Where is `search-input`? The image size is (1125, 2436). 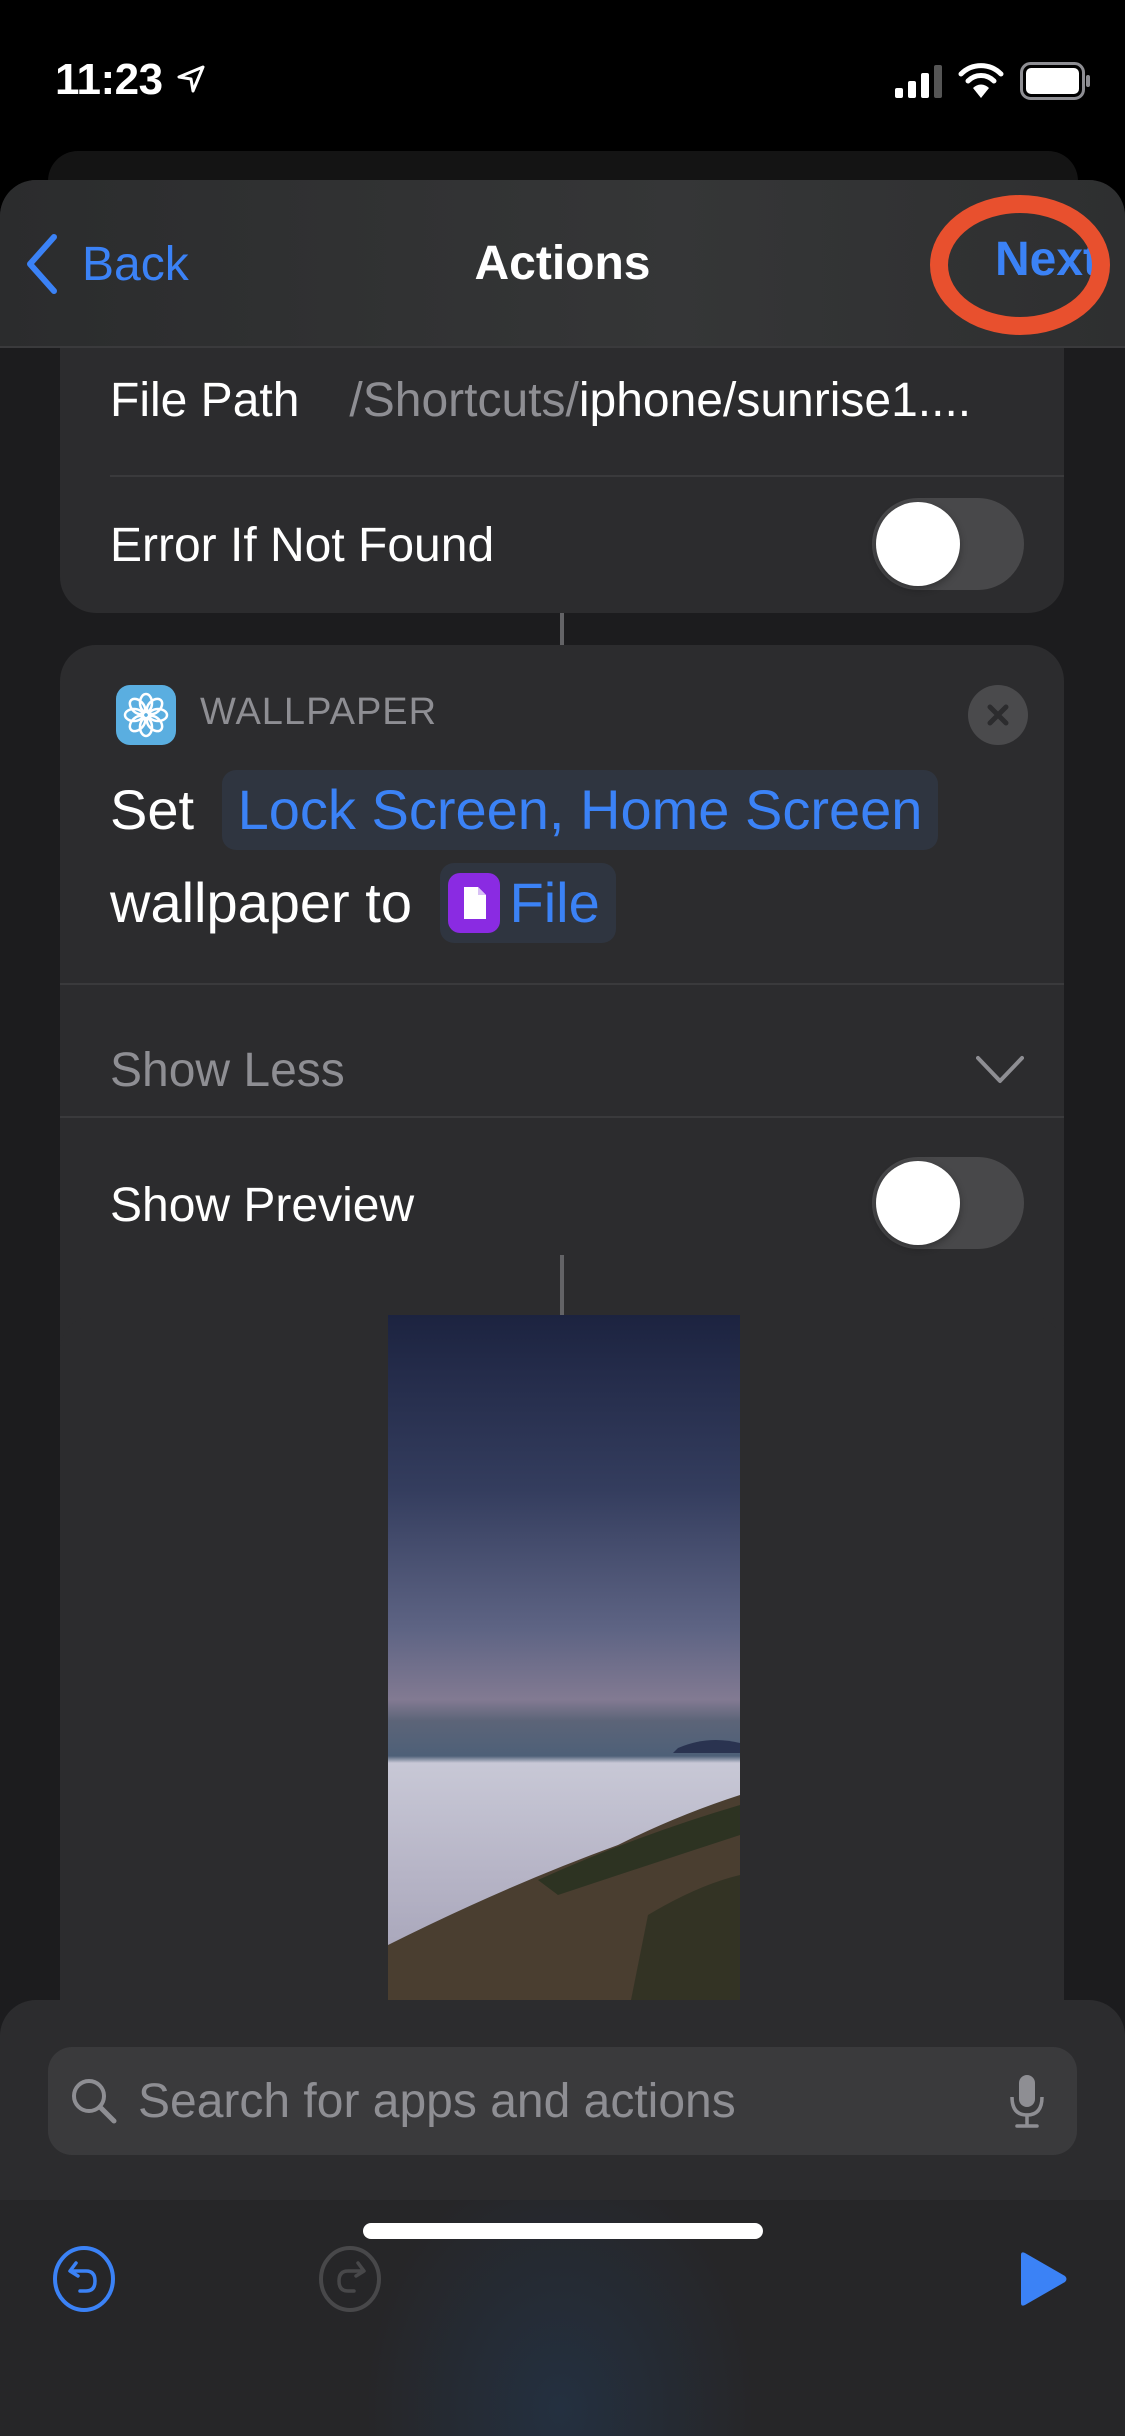 search-input is located at coordinates (572, 2101).